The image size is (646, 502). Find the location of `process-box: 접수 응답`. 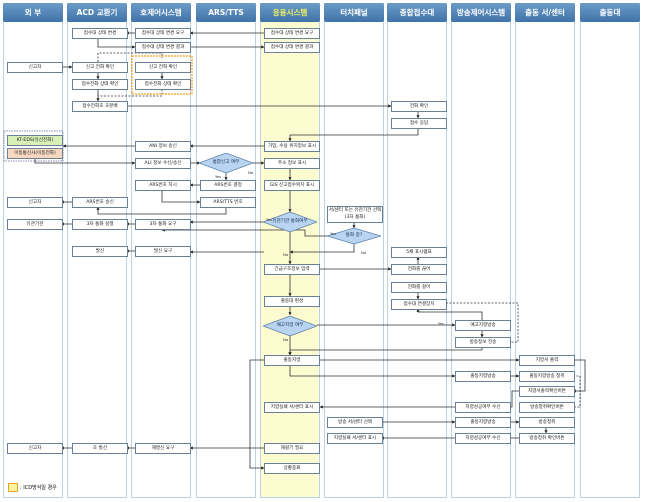

process-box: 접수 응답 is located at coordinates (419, 123).